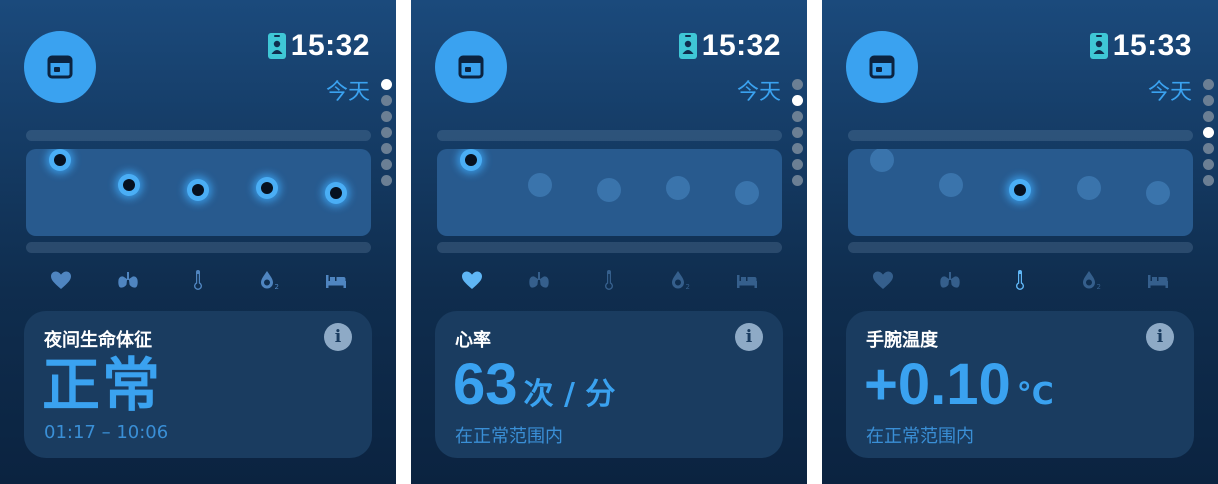  What do you see at coordinates (937, 384) in the screenshot?
I see `card-value: +0.10` at bounding box center [937, 384].